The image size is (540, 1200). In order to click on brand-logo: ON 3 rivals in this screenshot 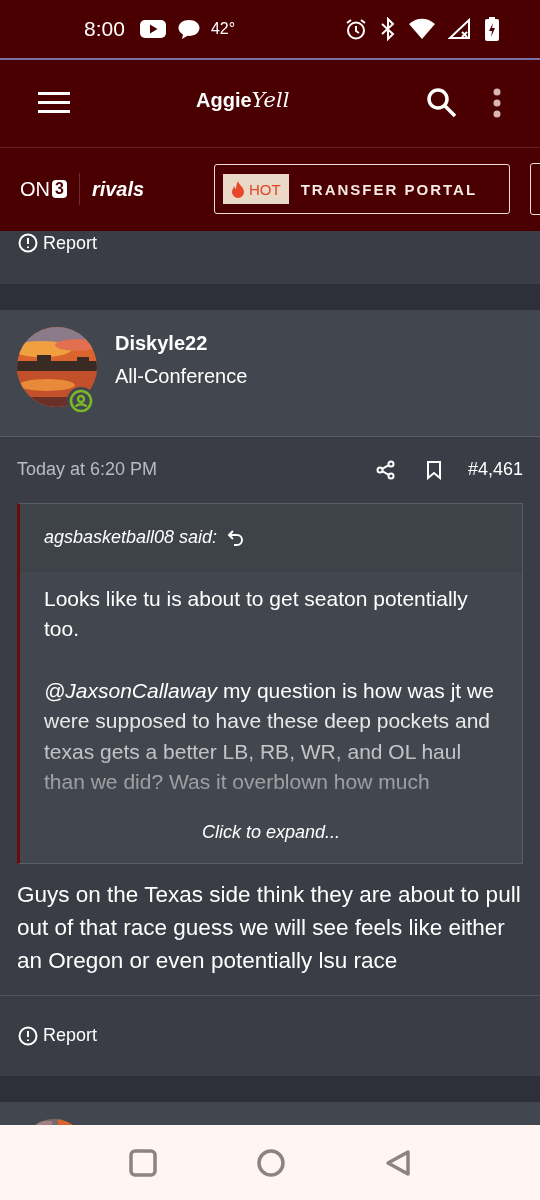, I will do `click(96, 189)`.